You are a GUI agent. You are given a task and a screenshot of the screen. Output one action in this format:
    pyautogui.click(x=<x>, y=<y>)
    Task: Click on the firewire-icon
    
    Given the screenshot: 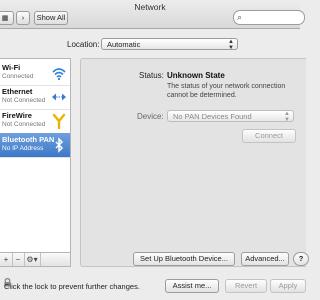 What is the action you would take?
    pyautogui.click(x=59, y=121)
    